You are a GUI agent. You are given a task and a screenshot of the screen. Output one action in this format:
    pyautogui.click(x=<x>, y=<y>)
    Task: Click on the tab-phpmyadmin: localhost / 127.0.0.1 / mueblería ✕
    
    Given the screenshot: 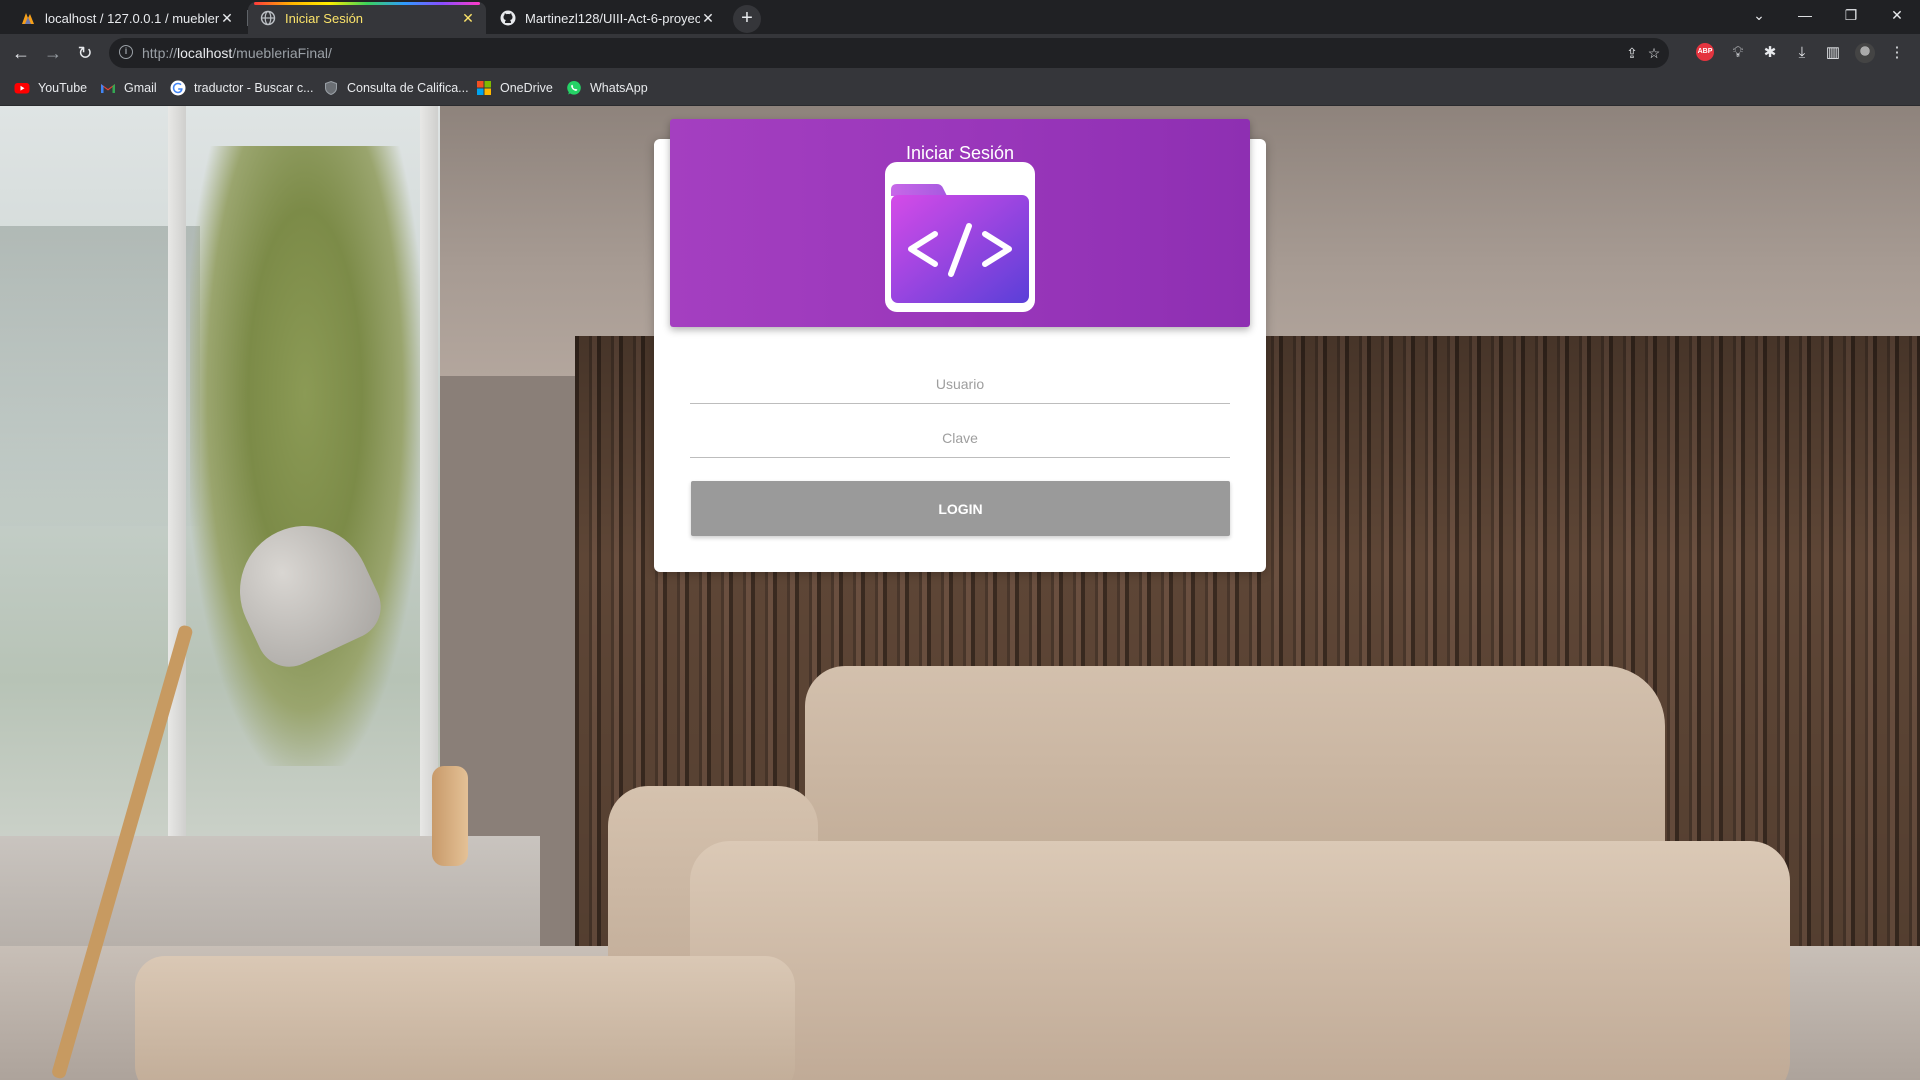 What is the action you would take?
    pyautogui.click(x=126, y=18)
    